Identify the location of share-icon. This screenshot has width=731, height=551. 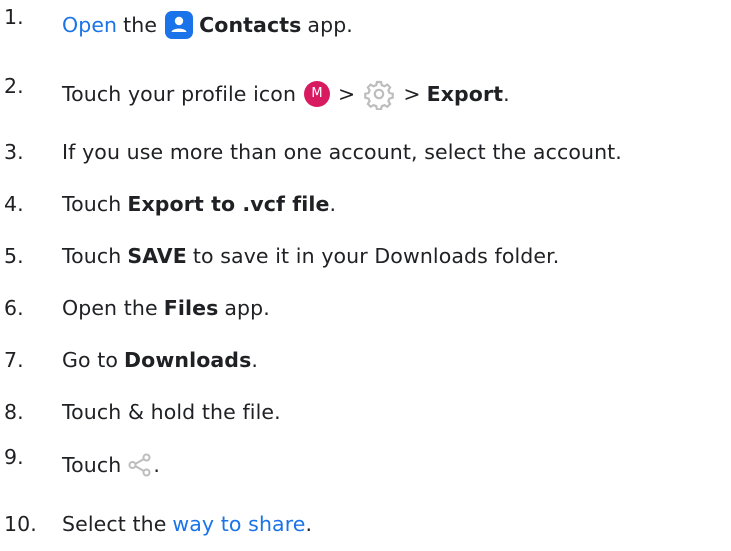
(140, 465).